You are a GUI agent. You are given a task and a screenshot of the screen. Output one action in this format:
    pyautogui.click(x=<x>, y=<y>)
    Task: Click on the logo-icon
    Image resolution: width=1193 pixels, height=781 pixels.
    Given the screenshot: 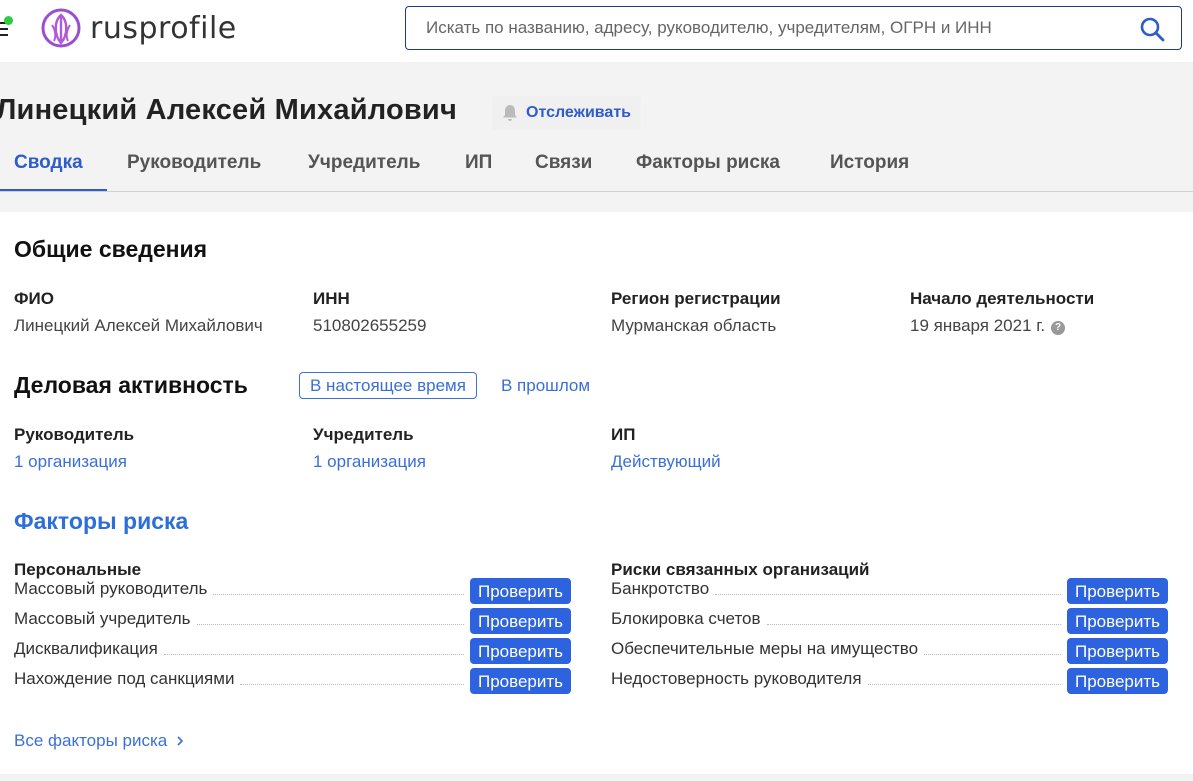 What is the action you would take?
    pyautogui.click(x=61, y=28)
    